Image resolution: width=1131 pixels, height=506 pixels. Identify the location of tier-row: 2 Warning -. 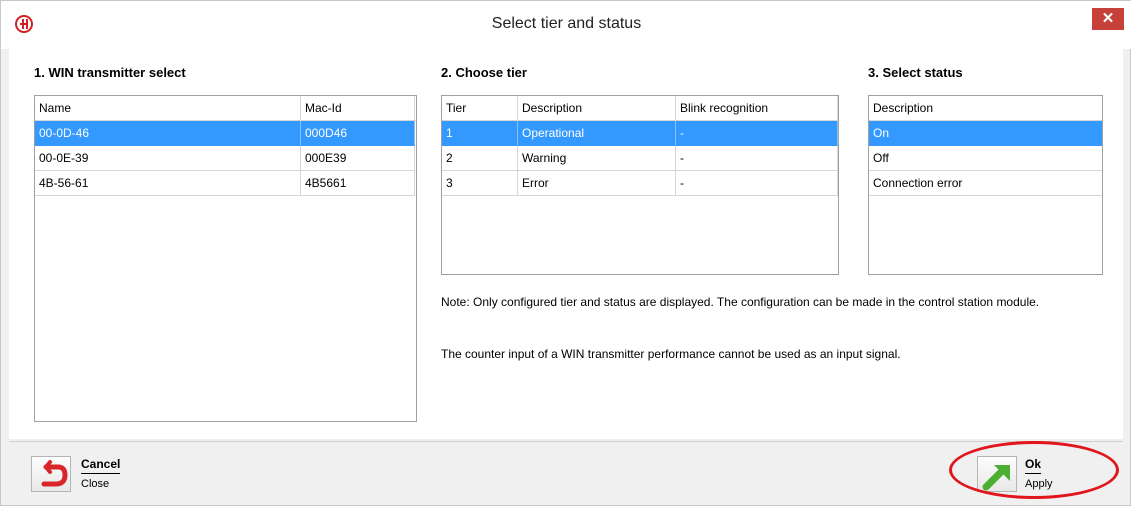
(640, 158).